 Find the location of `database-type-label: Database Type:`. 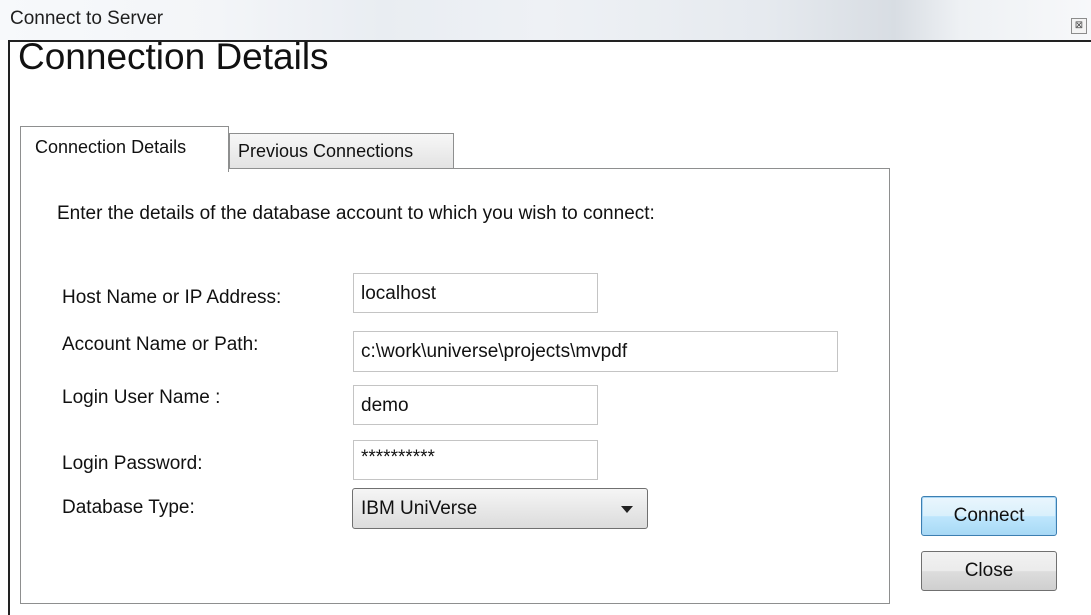

database-type-label: Database Type: is located at coordinates (128, 507).